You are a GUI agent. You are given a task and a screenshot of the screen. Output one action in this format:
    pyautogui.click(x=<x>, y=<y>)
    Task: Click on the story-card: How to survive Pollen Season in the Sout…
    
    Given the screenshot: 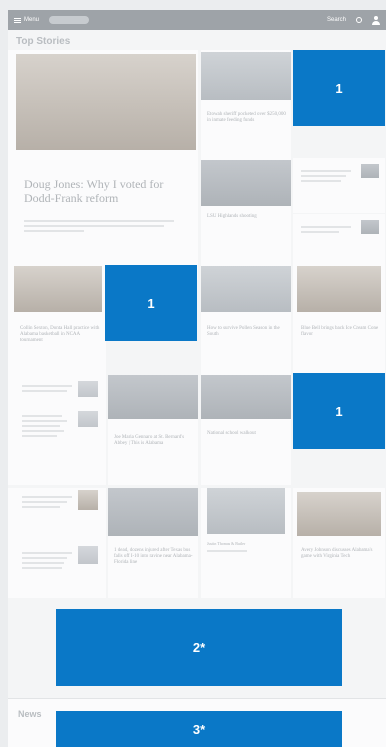 What is the action you would take?
    pyautogui.click(x=246, y=323)
    